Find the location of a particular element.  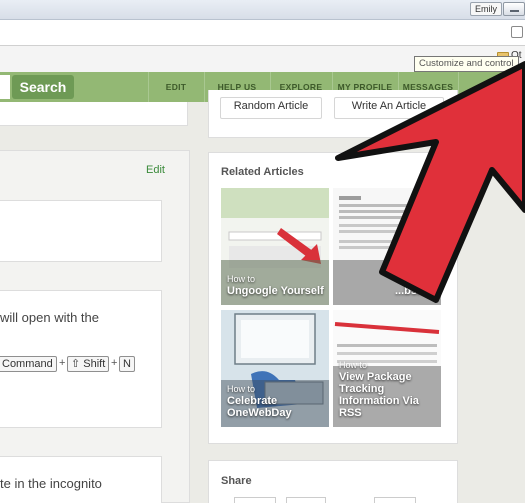

key-shift: ⇧ Shift is located at coordinates (88, 364).